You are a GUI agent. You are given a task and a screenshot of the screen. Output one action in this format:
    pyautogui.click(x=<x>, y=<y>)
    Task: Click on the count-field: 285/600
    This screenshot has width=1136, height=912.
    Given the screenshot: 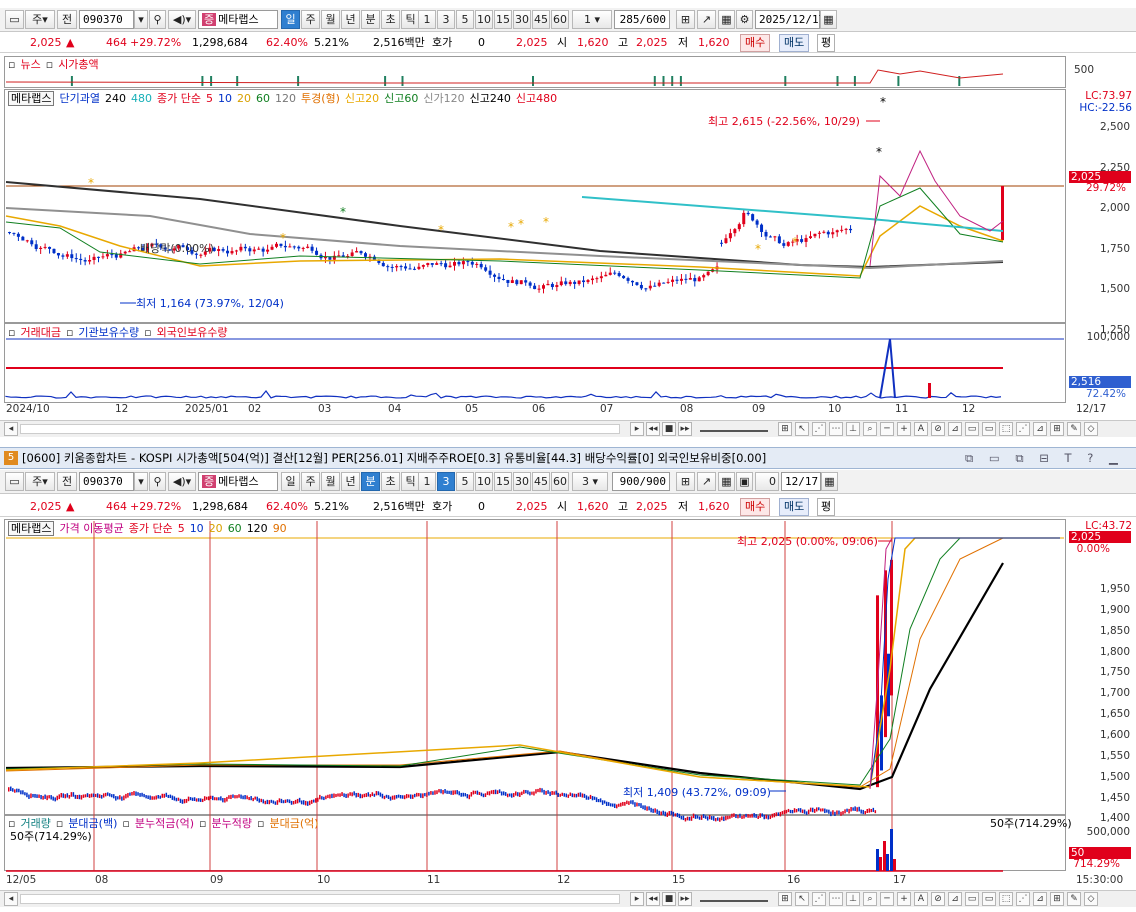 What is the action you would take?
    pyautogui.click(x=642, y=19)
    